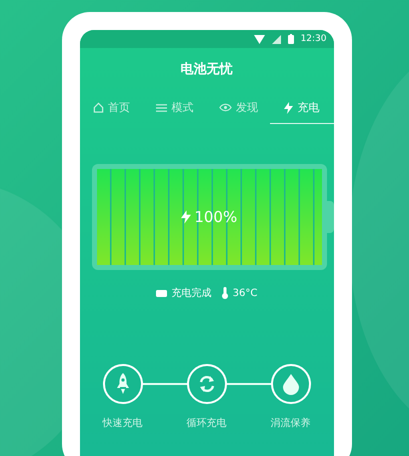 Image resolution: width=409 pixels, height=456 pixels. I want to click on nav-tab: 发现, so click(238, 109).